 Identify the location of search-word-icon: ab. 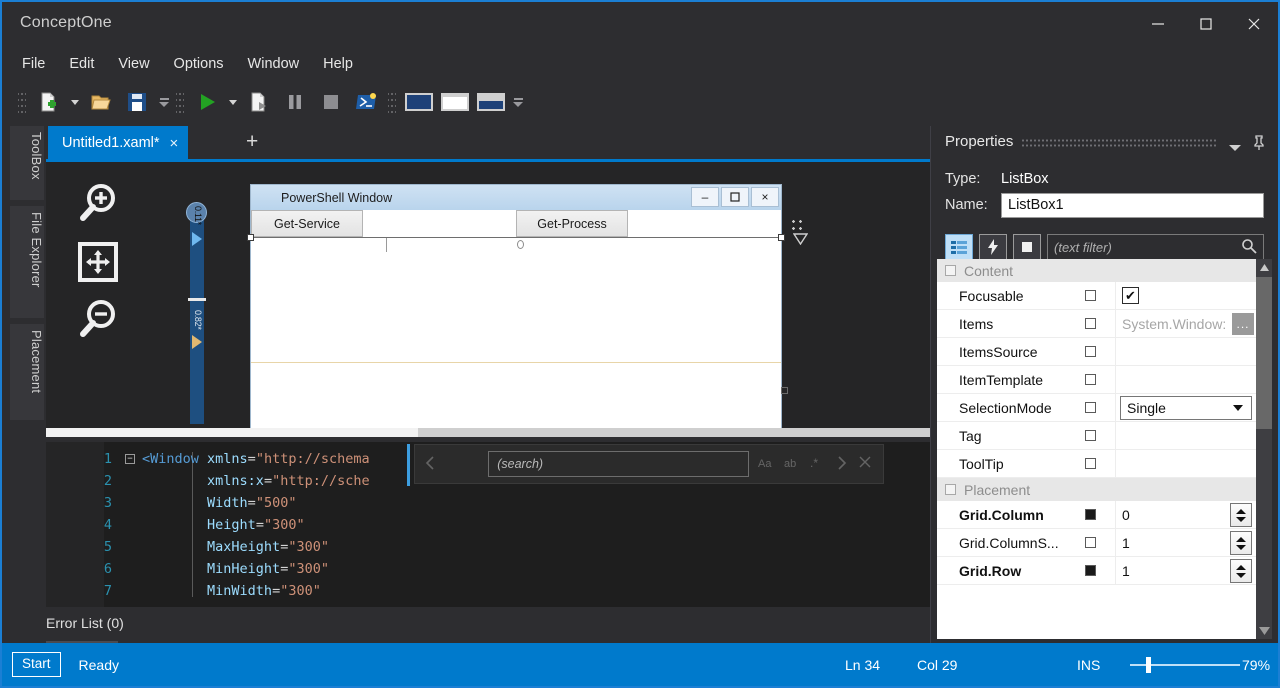
(790, 464).